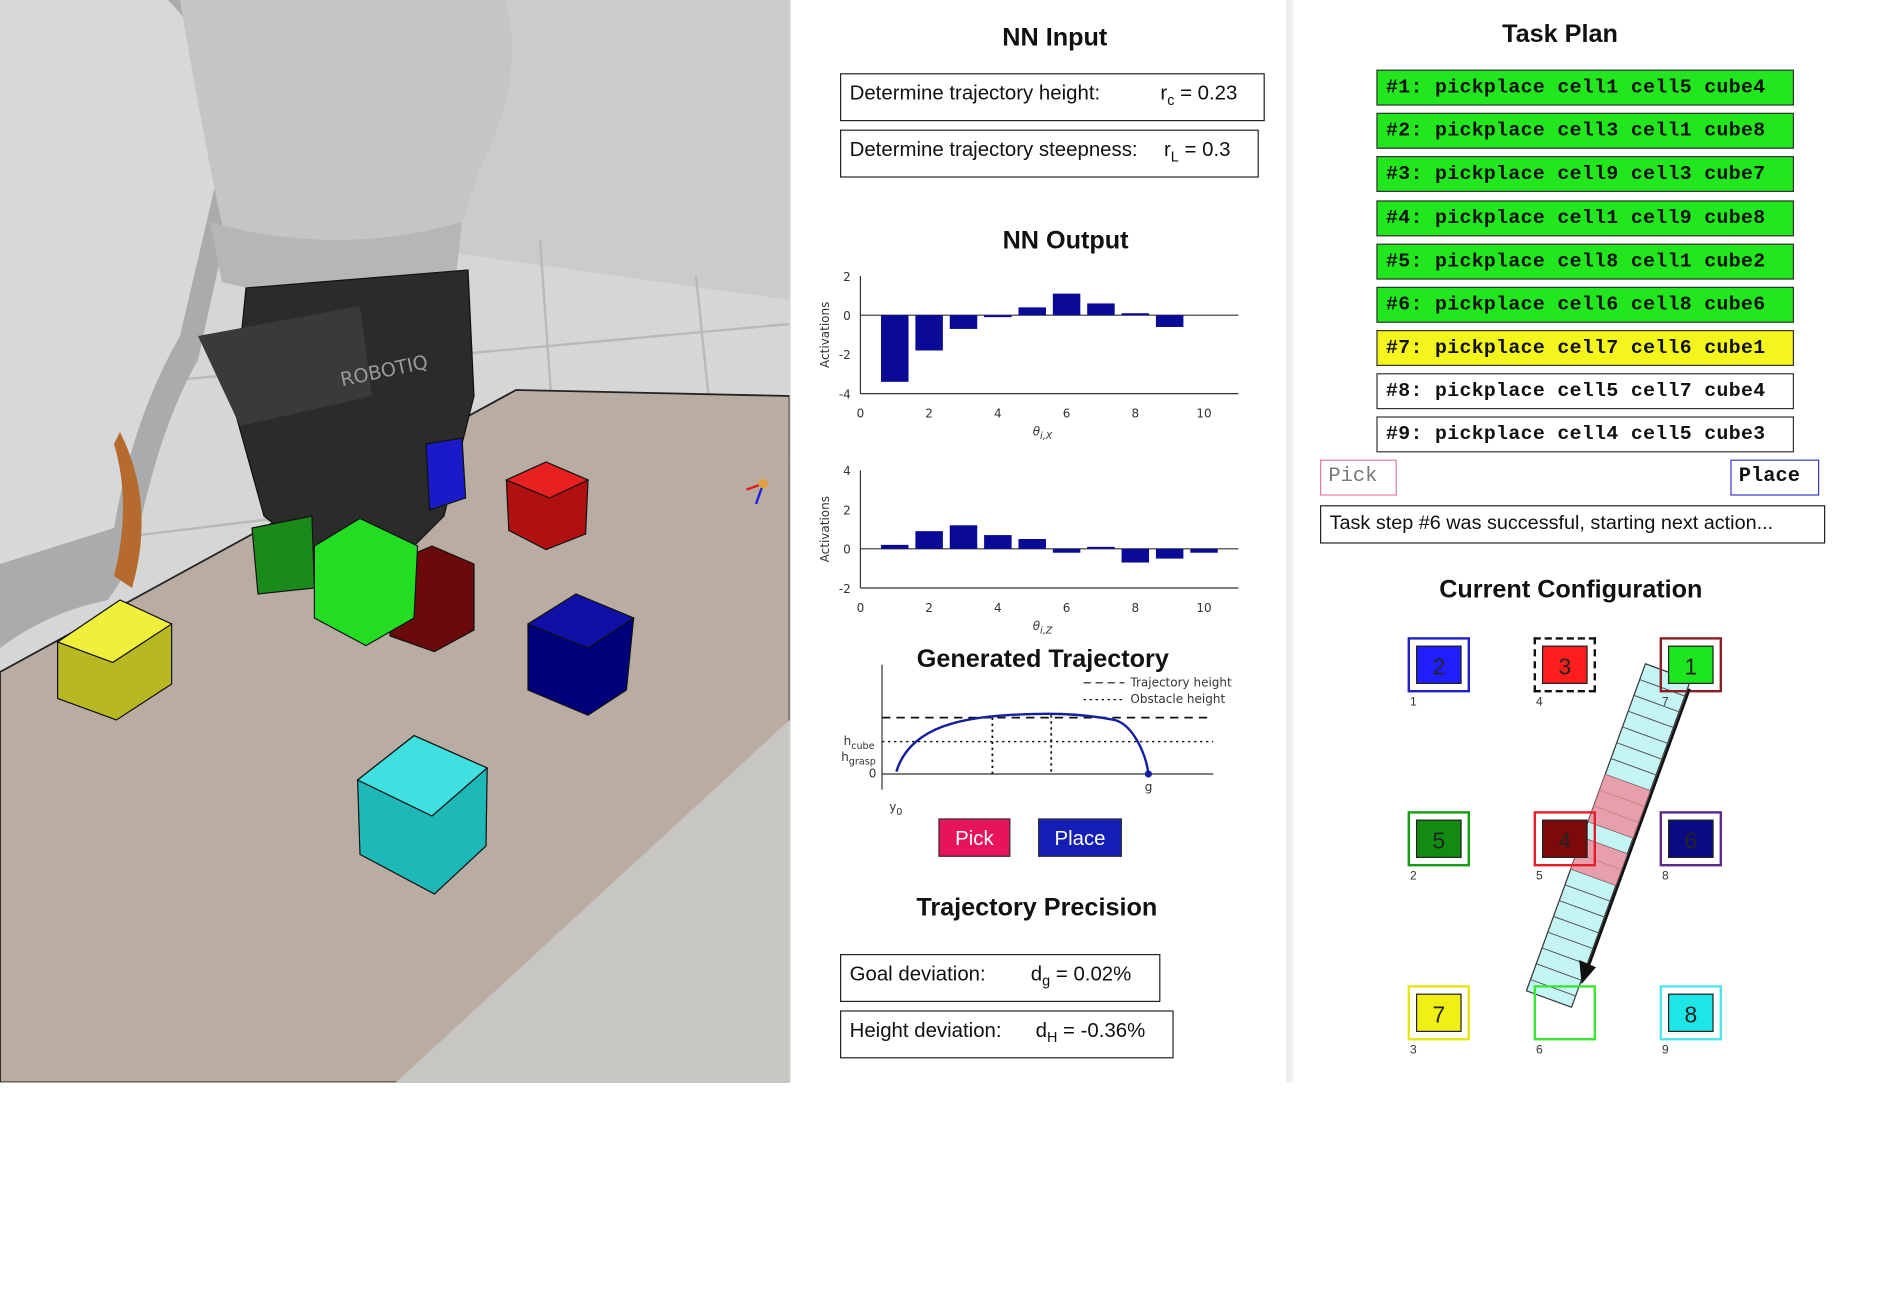 The width and height of the screenshot is (1878, 1296). Describe the element at coordinates (845, 394) in the screenshot. I see `y-tick-label: -4` at that location.